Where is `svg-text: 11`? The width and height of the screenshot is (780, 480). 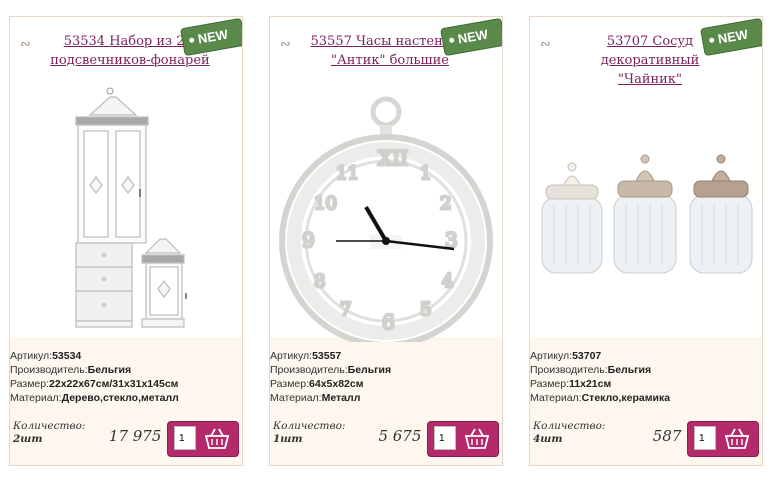 svg-text: 11 is located at coordinates (347, 173).